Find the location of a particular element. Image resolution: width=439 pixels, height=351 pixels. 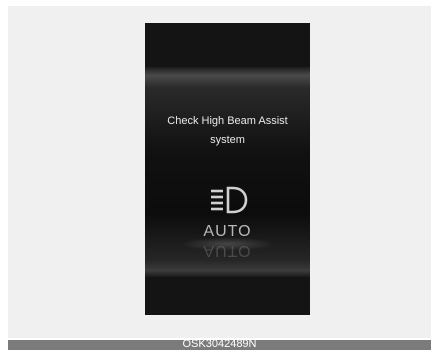

warning-message-line1: Check High Beam Assist is located at coordinates (227, 121).